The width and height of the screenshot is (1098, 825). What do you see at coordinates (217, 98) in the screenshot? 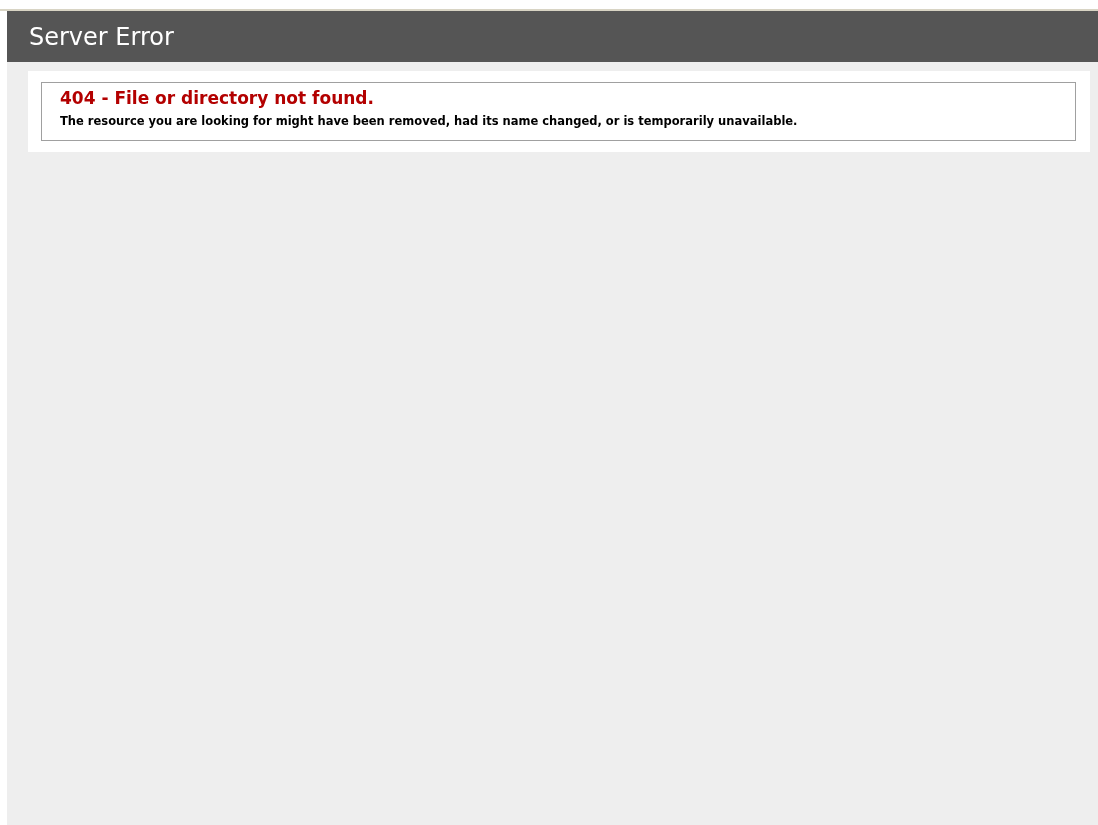
I see `error-heading: 404 - File or directory not found.` at bounding box center [217, 98].